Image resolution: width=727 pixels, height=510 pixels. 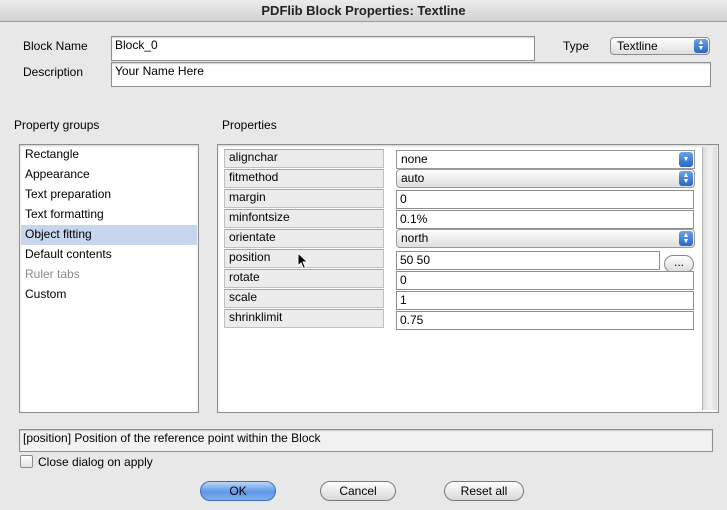 I want to click on prop-value-alignchar-select: none ▼, so click(x=545, y=159).